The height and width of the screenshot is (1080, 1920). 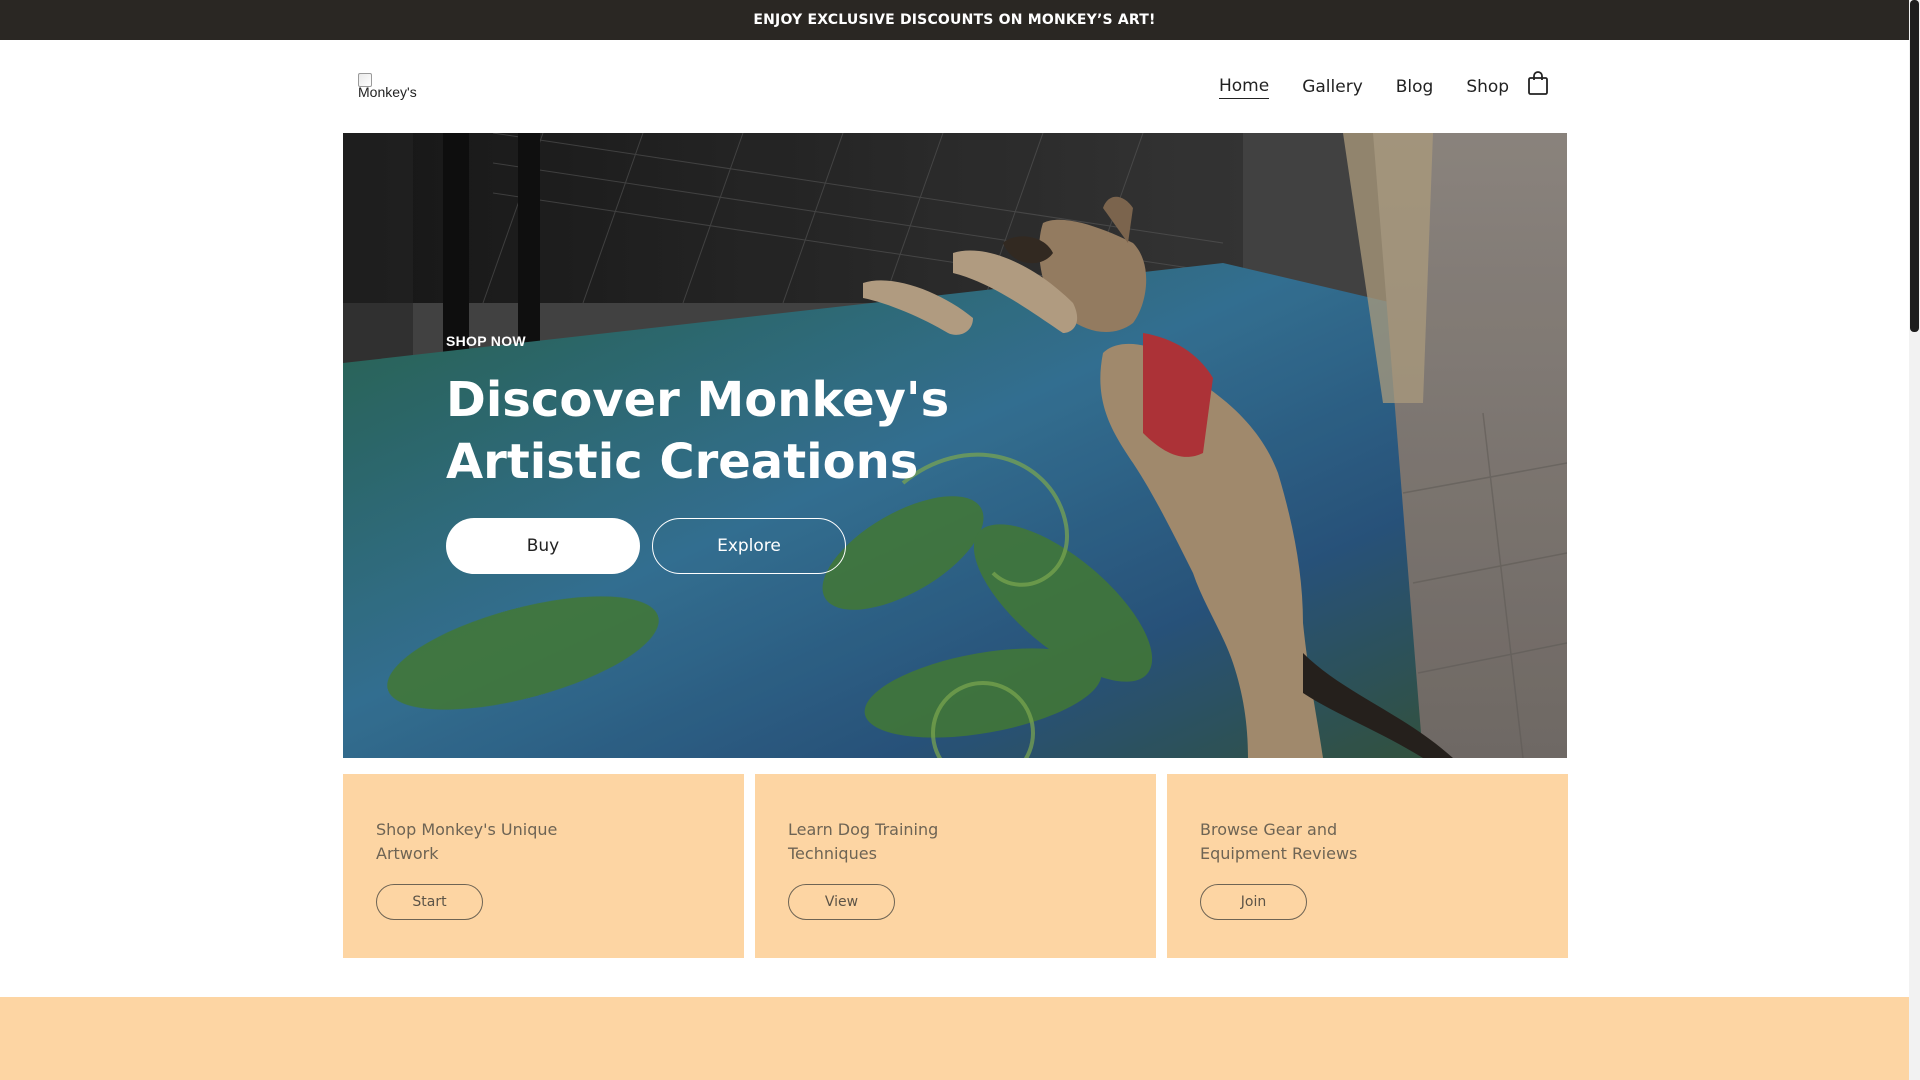 I want to click on site-header: Monkey's Home Gallery Blog Shop, so click(x=955, y=86).